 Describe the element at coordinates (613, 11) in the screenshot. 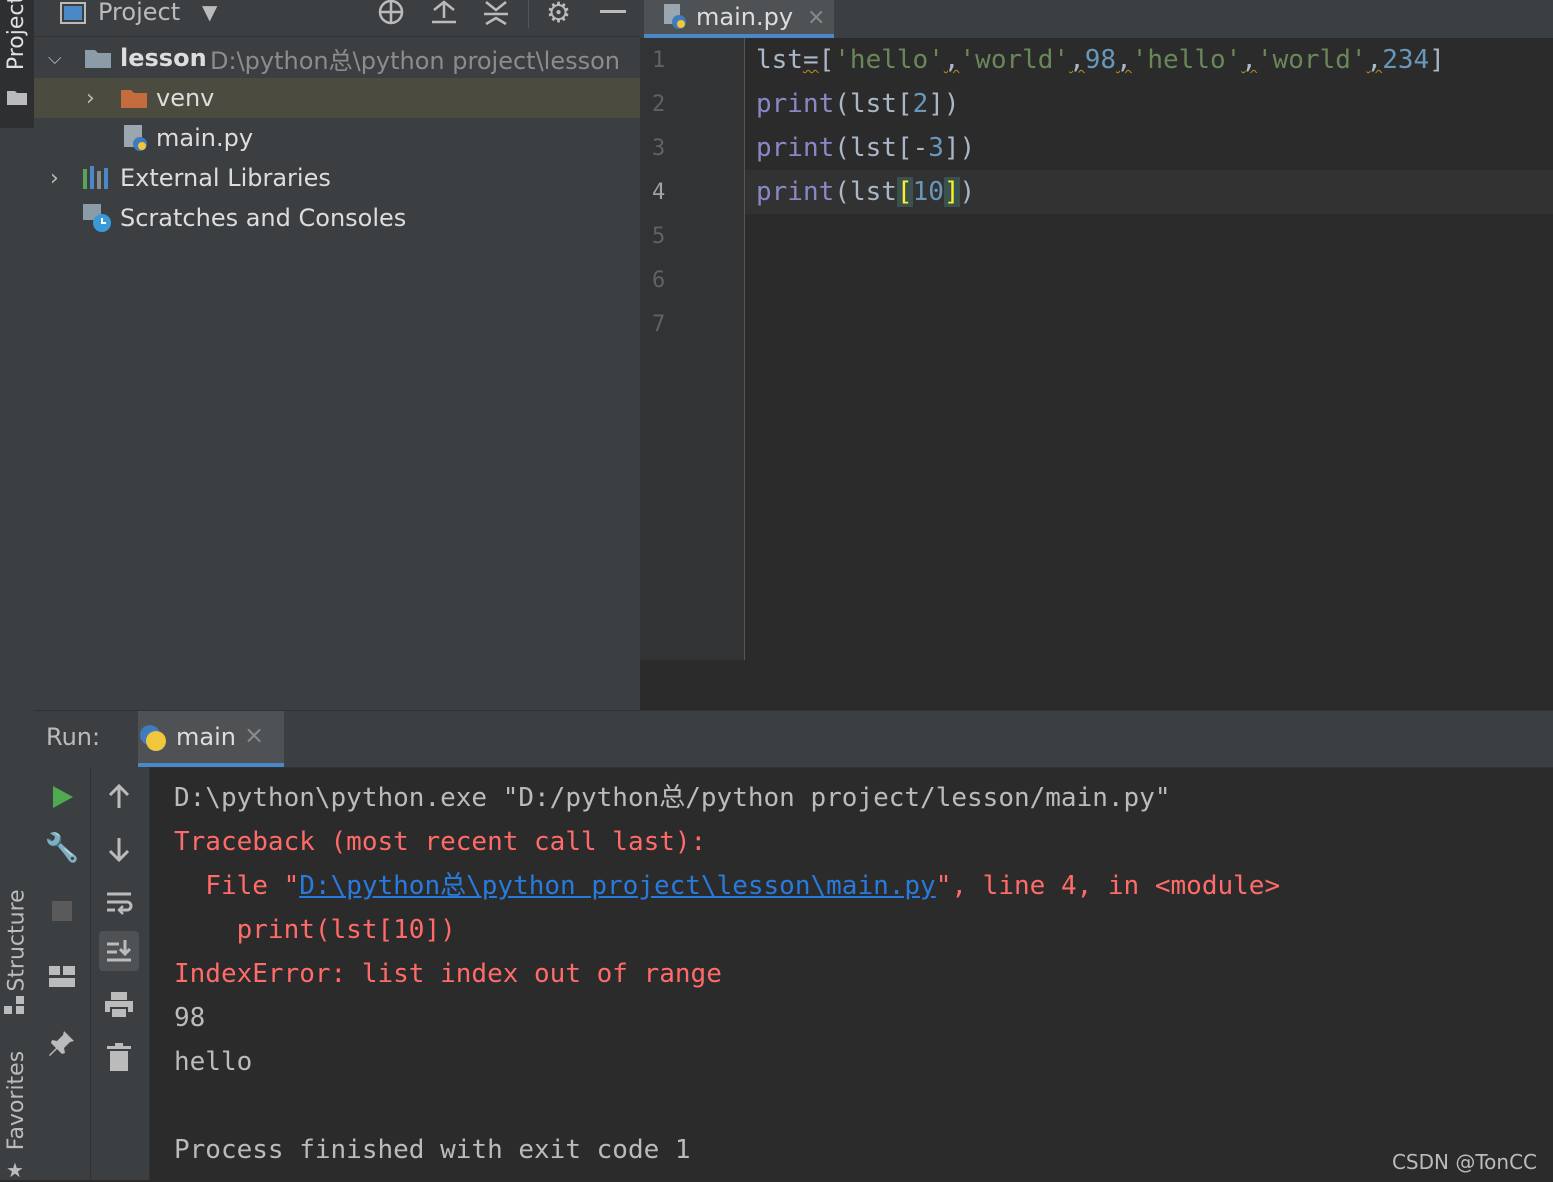

I see `hide-panel-icon` at that location.